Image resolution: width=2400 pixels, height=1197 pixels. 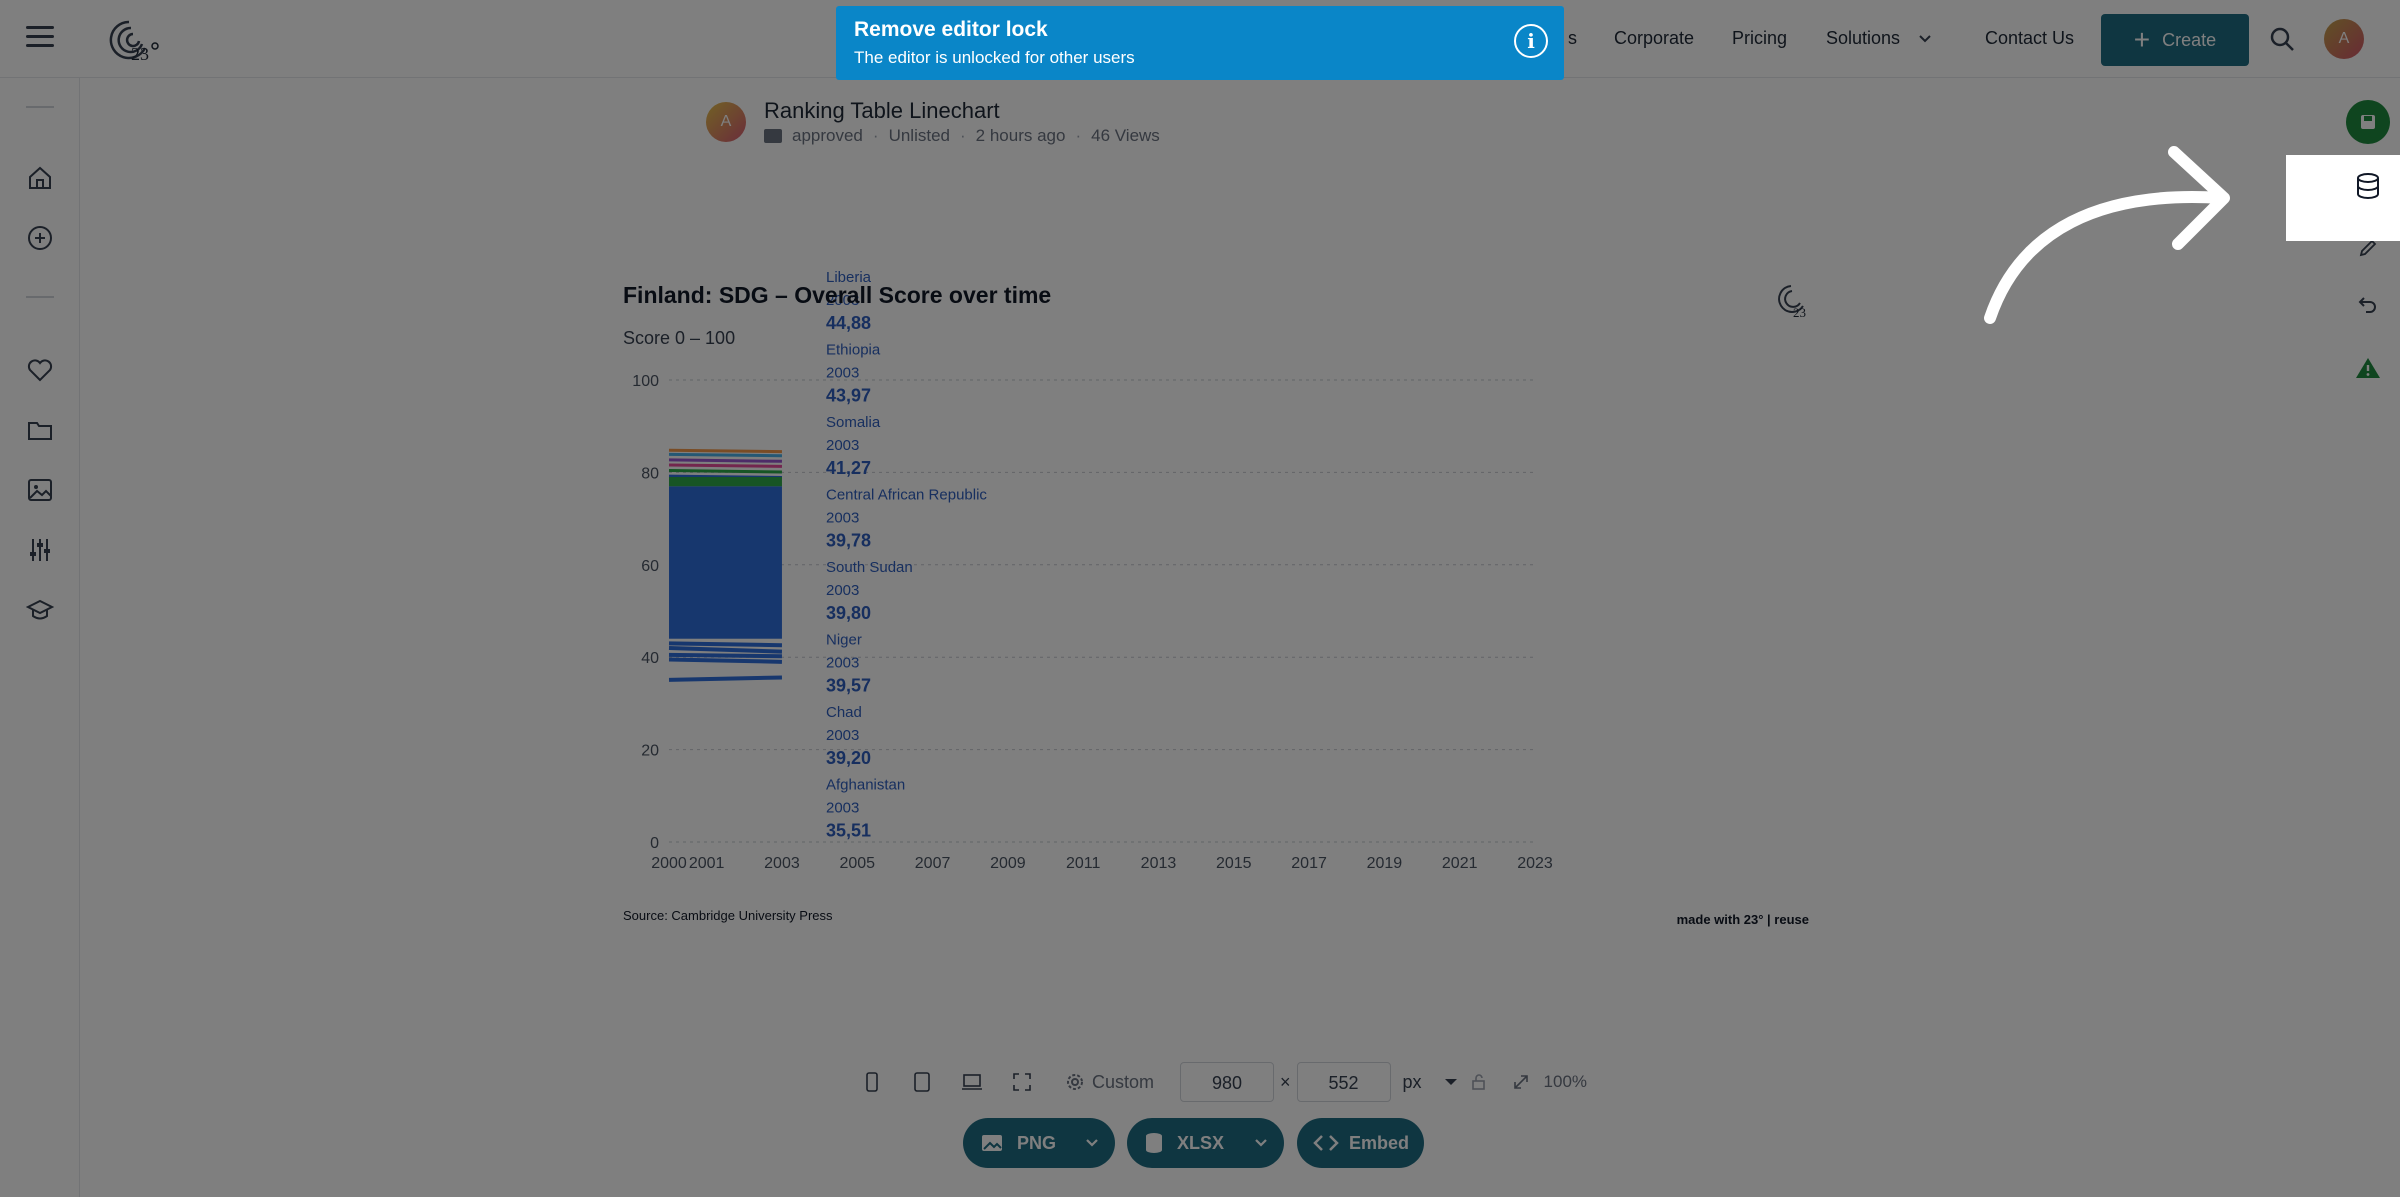 What do you see at coordinates (2107, 235) in the screenshot?
I see `tutorial-arrow` at bounding box center [2107, 235].